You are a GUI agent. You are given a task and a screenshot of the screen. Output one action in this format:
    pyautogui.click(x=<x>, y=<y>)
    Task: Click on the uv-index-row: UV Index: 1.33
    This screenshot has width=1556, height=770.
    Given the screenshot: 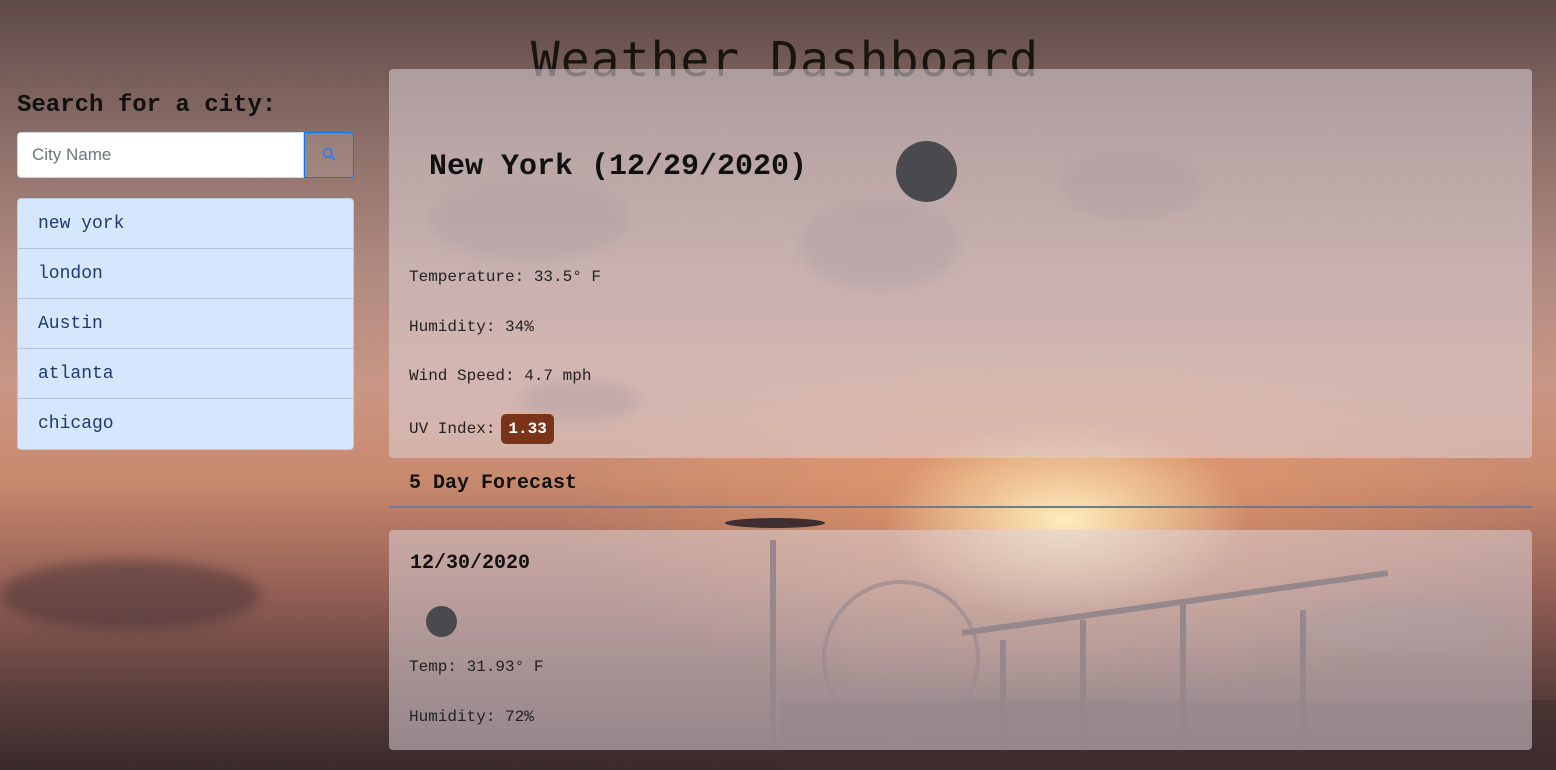 What is the action you would take?
    pyautogui.click(x=481, y=429)
    